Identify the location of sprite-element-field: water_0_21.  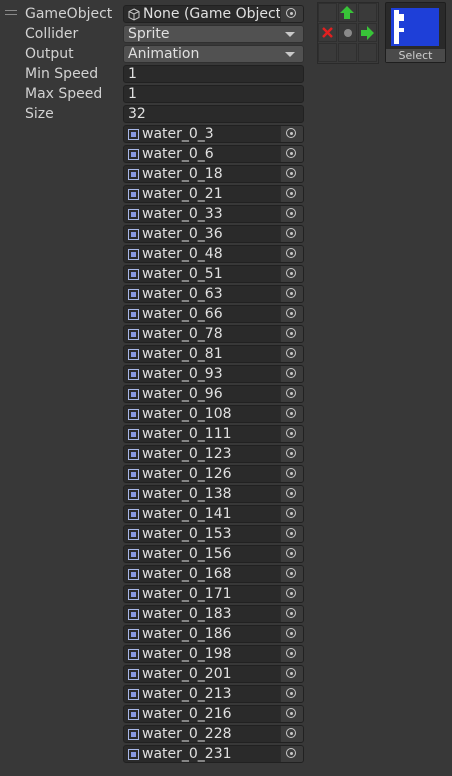
(213, 194).